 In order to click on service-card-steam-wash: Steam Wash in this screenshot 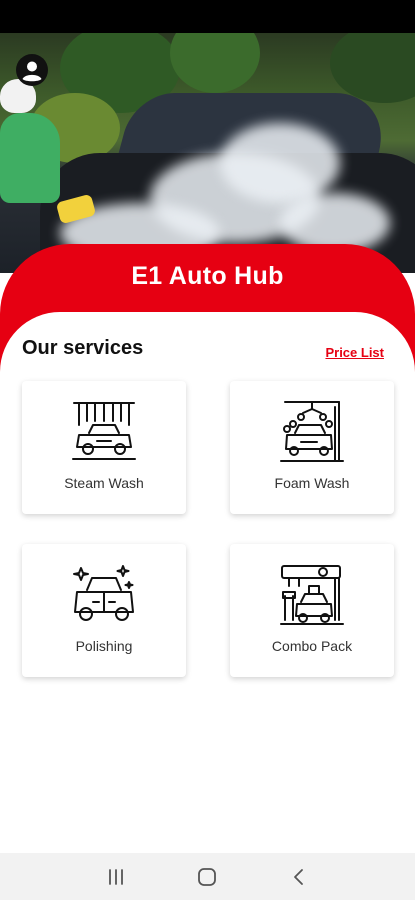, I will do `click(104, 447)`.